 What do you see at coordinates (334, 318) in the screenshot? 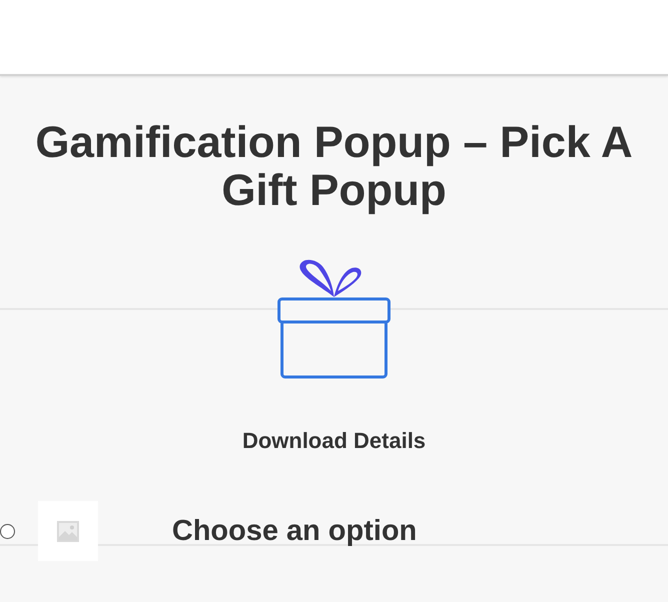
I see `gift-icon` at bounding box center [334, 318].